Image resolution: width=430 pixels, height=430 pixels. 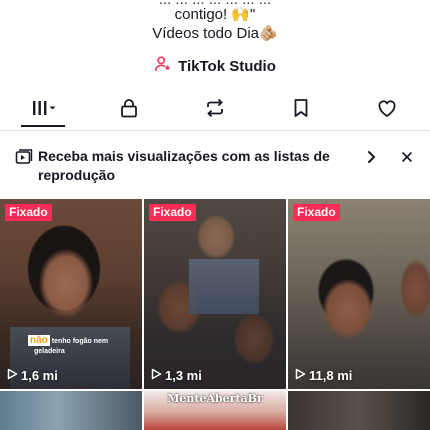 I want to click on tab-videos, so click(x=43, y=110).